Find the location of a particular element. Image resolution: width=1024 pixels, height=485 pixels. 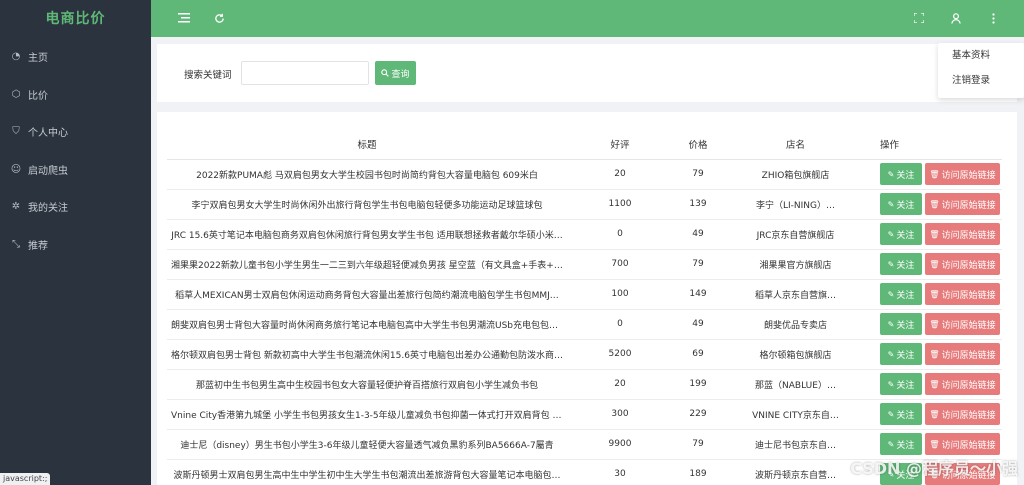

app-brand: 电商比价 is located at coordinates (75, 19).